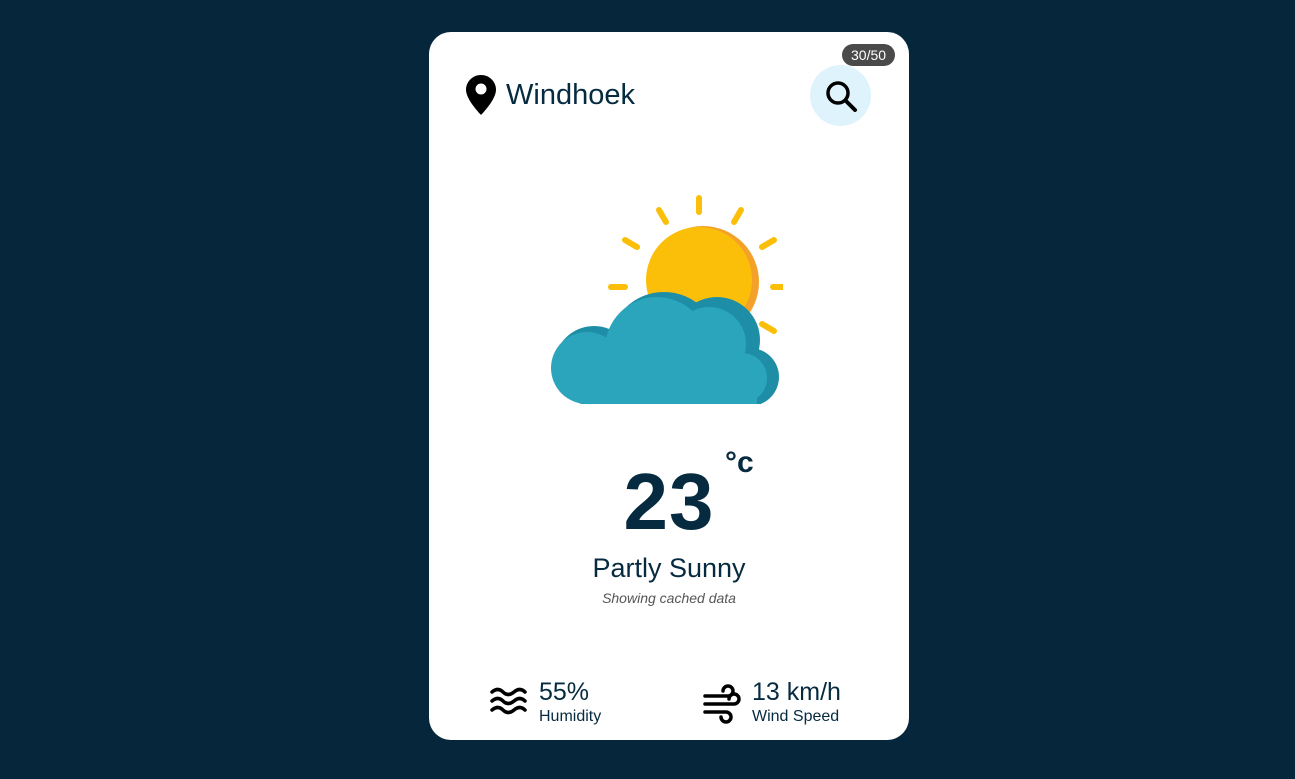 This screenshot has height=779, width=1295. Describe the element at coordinates (669, 598) in the screenshot. I see `cache-status-note: Showing cached data` at that location.